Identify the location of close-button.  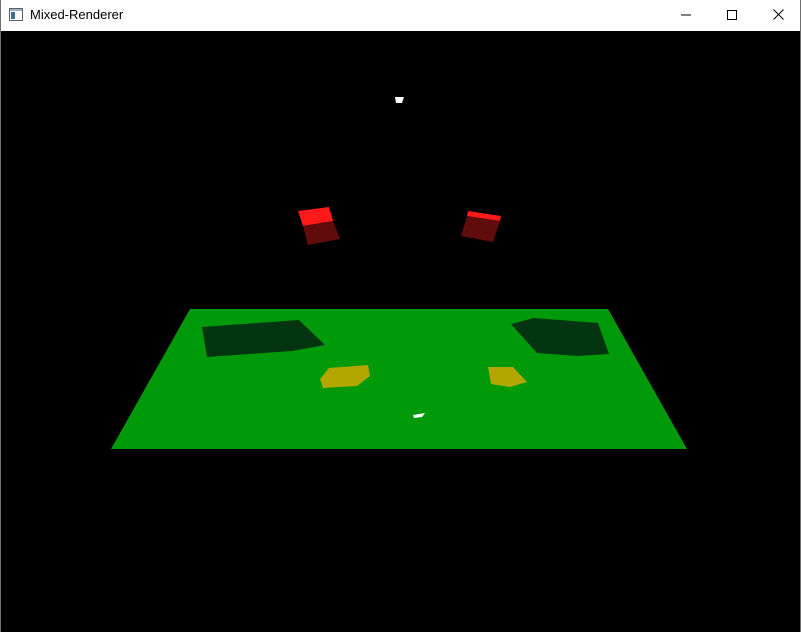
(778, 15).